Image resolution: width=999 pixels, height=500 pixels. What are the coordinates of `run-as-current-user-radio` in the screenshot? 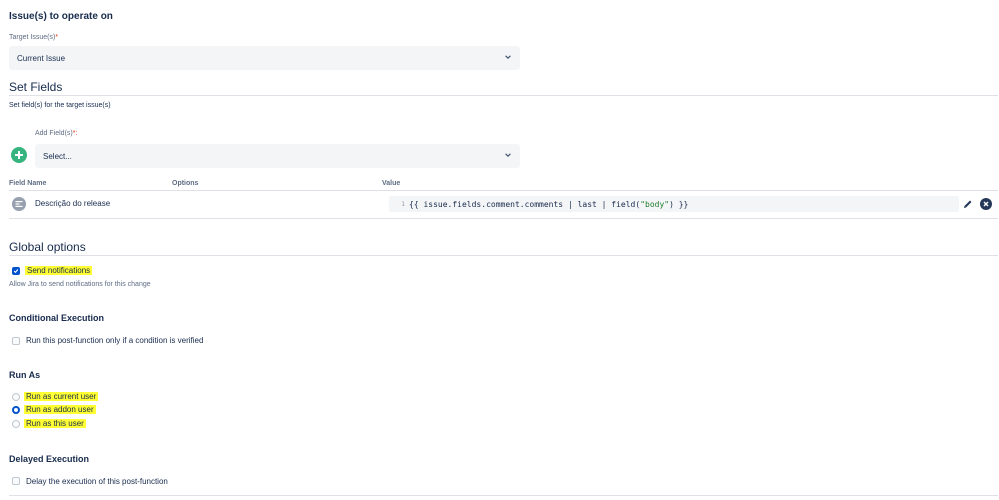 It's located at (16, 397).